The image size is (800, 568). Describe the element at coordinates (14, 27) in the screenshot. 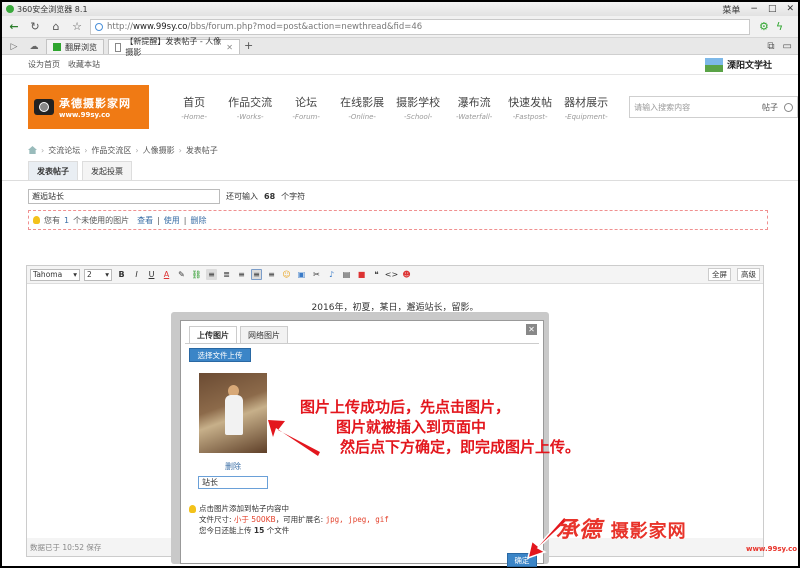

I see `back-arrow-icon: ←` at that location.